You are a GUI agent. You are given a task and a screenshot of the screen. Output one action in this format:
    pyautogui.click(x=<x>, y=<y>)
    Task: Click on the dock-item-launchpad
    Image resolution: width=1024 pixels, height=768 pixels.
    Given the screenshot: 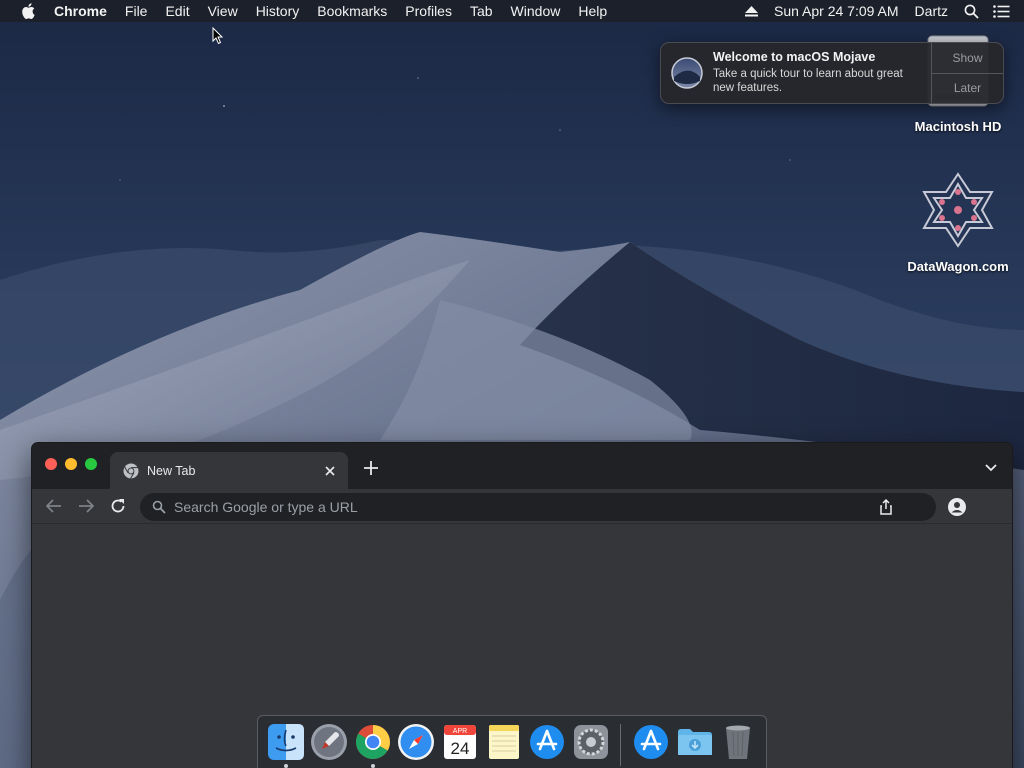 What is the action you would take?
    pyautogui.click(x=330, y=744)
    